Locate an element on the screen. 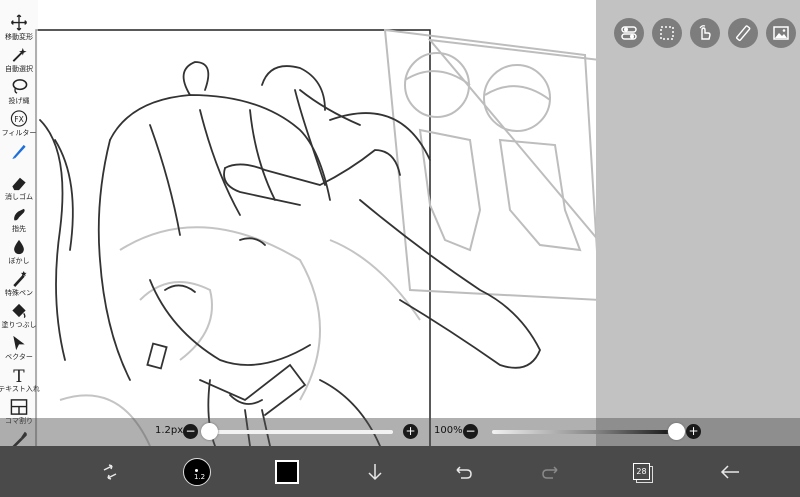 The width and height of the screenshot is (800, 497). magic-wand-icon is located at coordinates (19, 54).